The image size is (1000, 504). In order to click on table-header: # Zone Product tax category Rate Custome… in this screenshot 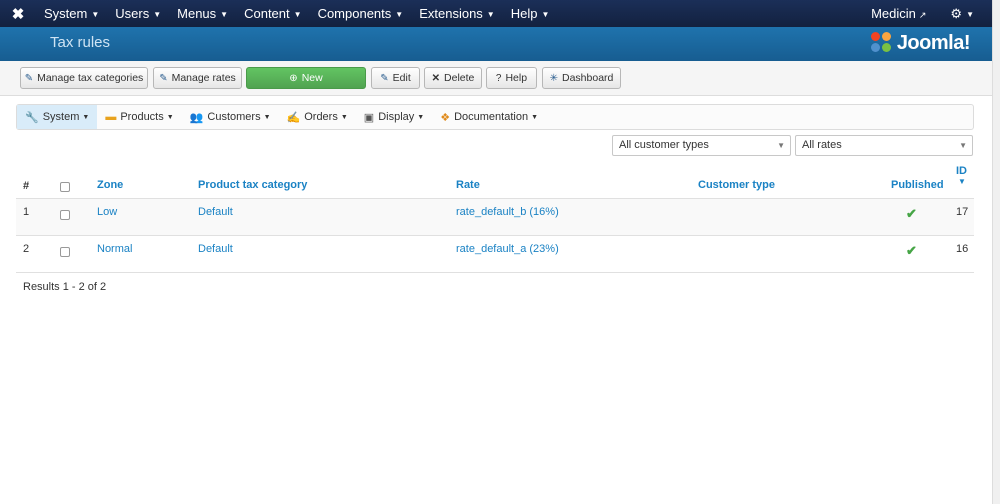, I will do `click(495, 181)`.